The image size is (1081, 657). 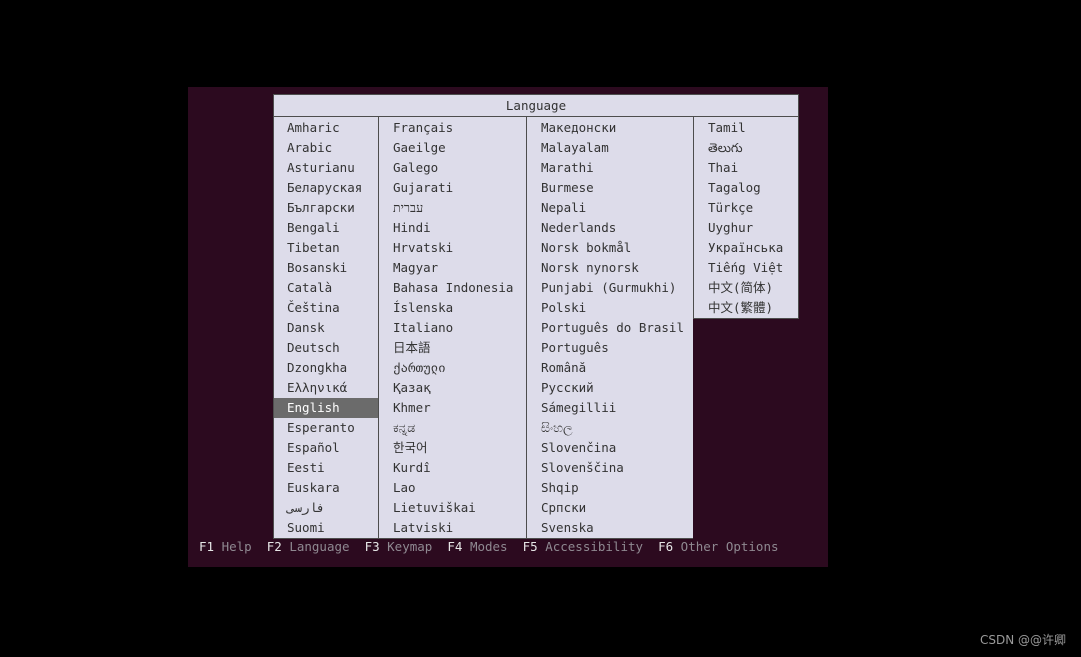 I want to click on accessibility-hotkey: F5 Accessibility, so click(x=583, y=547).